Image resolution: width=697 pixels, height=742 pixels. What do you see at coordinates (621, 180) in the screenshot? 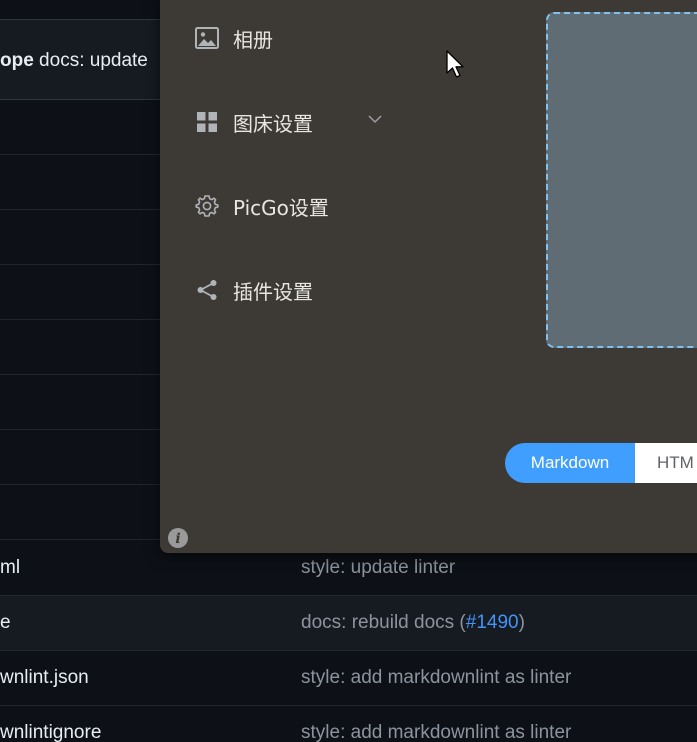
I see `upload-drop-area` at bounding box center [621, 180].